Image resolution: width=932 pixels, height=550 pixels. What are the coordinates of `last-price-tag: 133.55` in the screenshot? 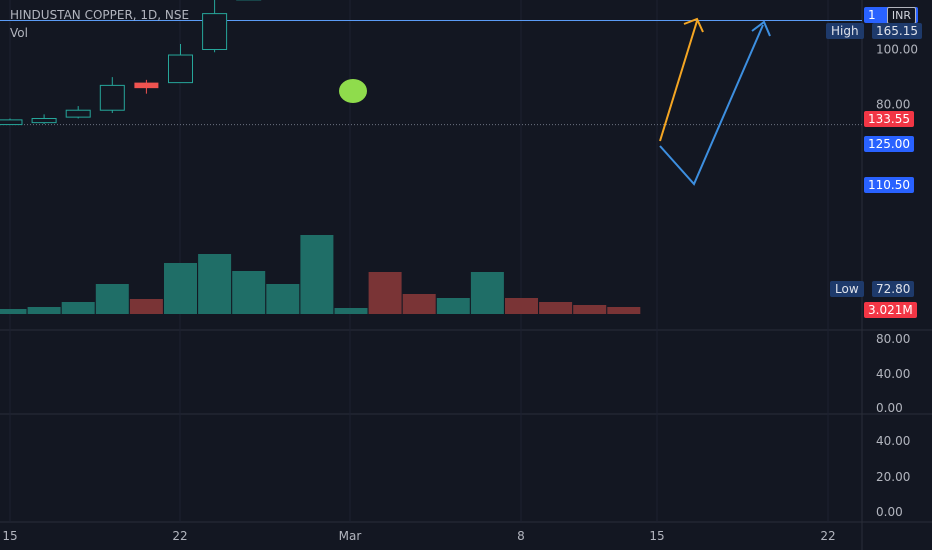 It's located at (889, 119).